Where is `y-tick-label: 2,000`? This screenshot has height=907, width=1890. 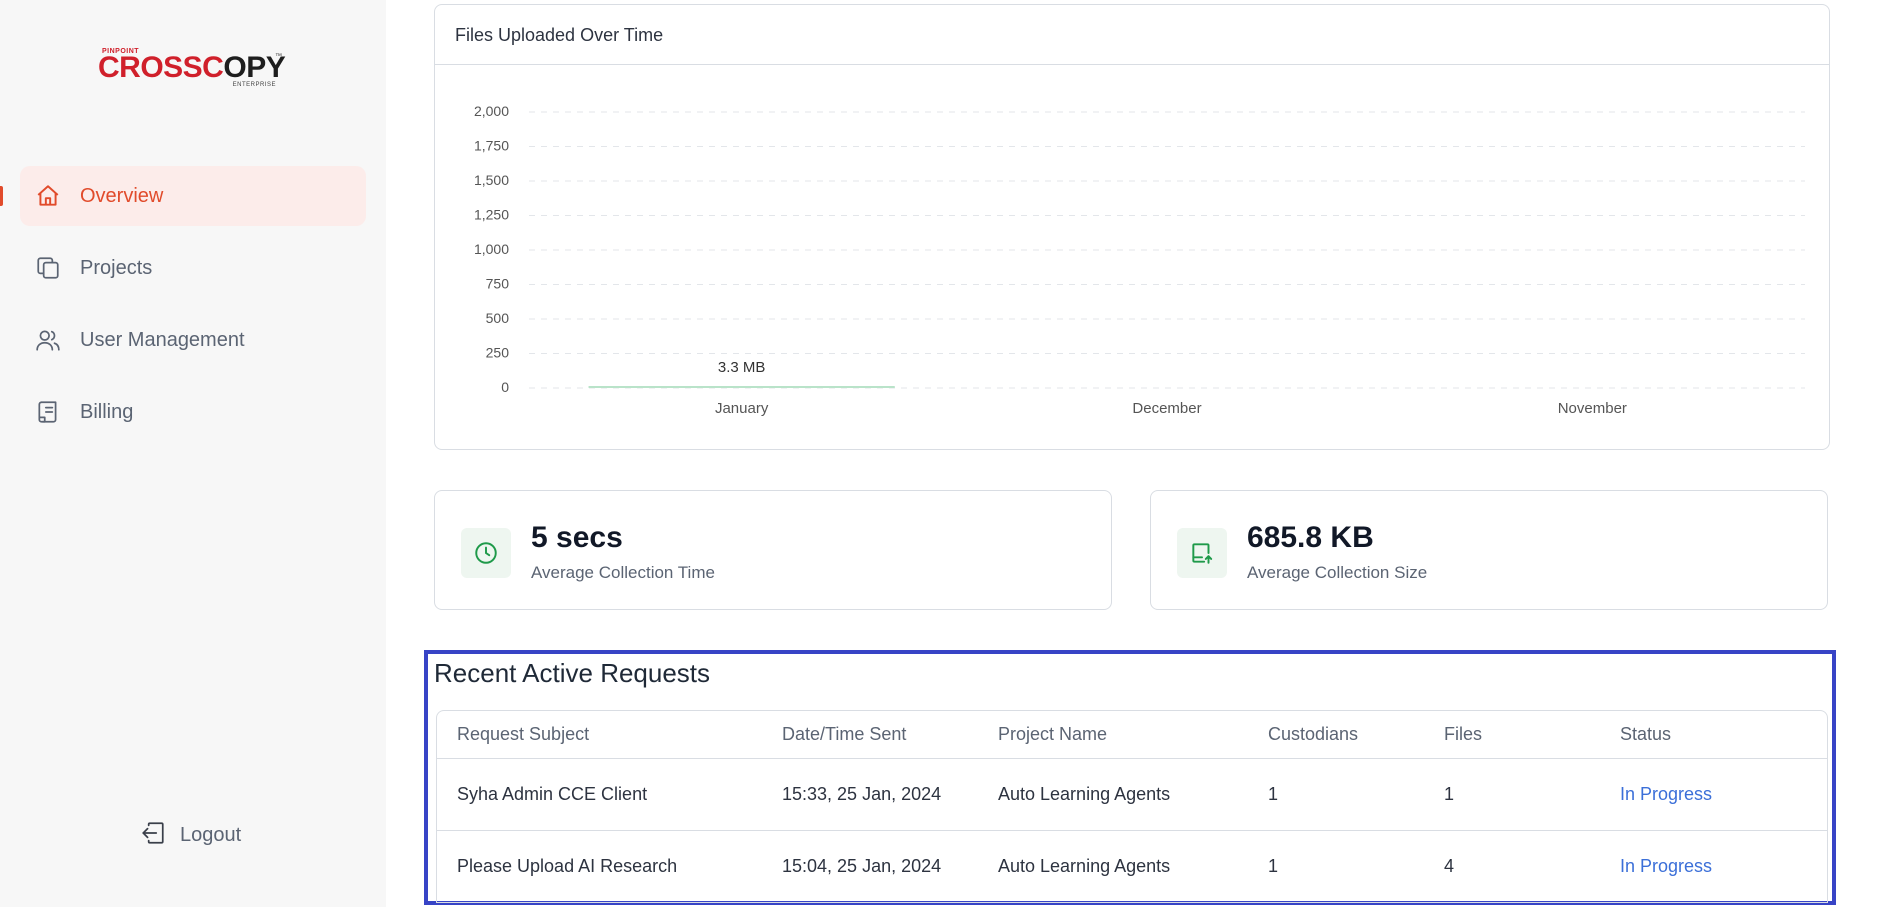
y-tick-label: 2,000 is located at coordinates (491, 111).